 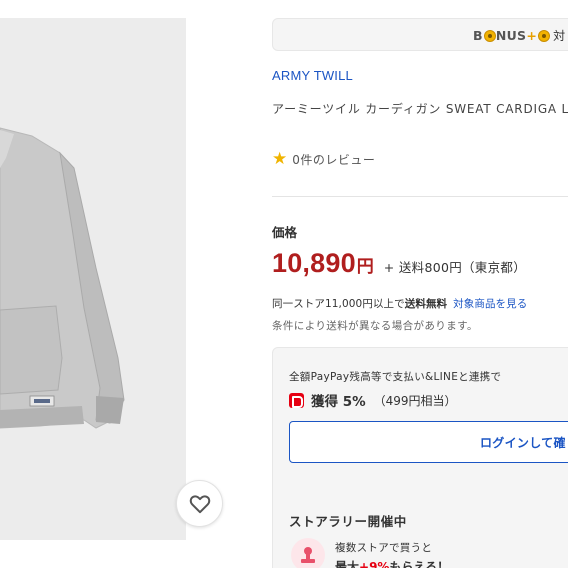 What do you see at coordinates (420, 196) in the screenshot?
I see `divider` at bounding box center [420, 196].